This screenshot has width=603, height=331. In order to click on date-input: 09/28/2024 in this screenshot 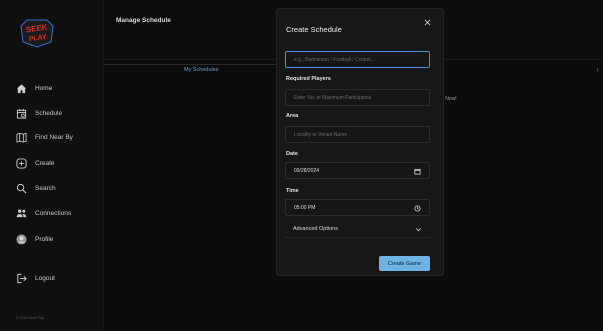, I will do `click(357, 170)`.